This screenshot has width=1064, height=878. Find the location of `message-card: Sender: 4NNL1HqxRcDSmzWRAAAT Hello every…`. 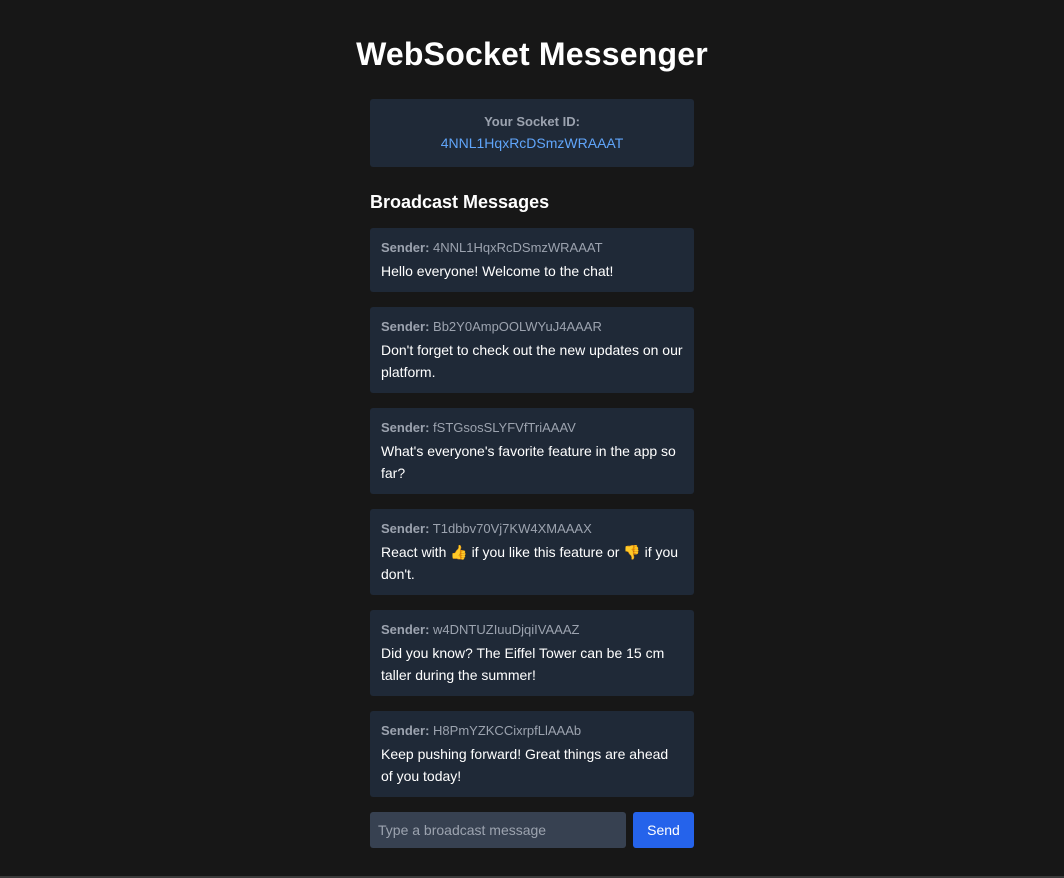

message-card: Sender: 4NNL1HqxRcDSmzWRAAAT Hello every… is located at coordinates (532, 260).